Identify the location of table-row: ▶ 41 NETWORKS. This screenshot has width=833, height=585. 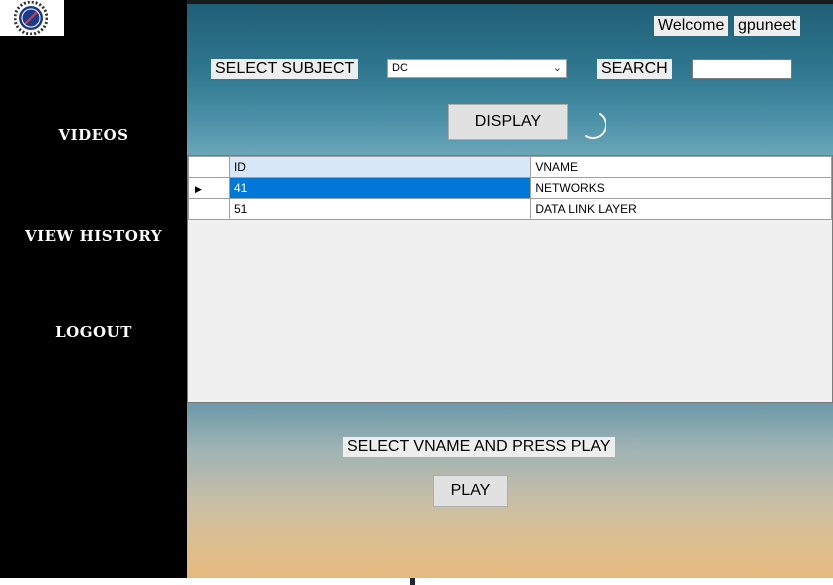
(510, 188).